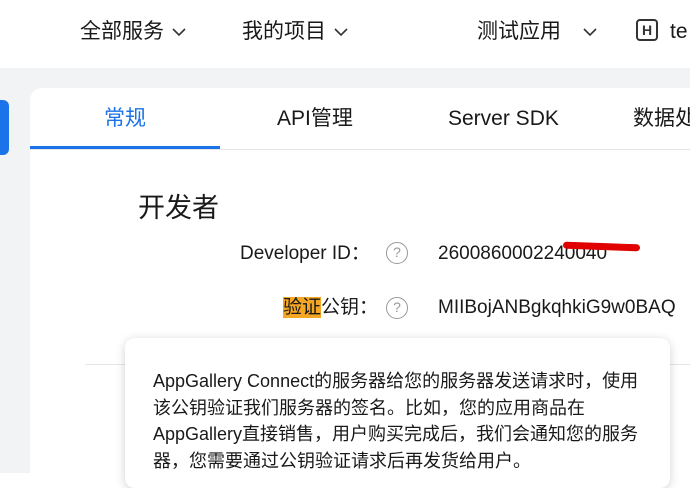 This screenshot has height=488, width=690. What do you see at coordinates (125, 119) in the screenshot?
I see `tab-general: 常规` at bounding box center [125, 119].